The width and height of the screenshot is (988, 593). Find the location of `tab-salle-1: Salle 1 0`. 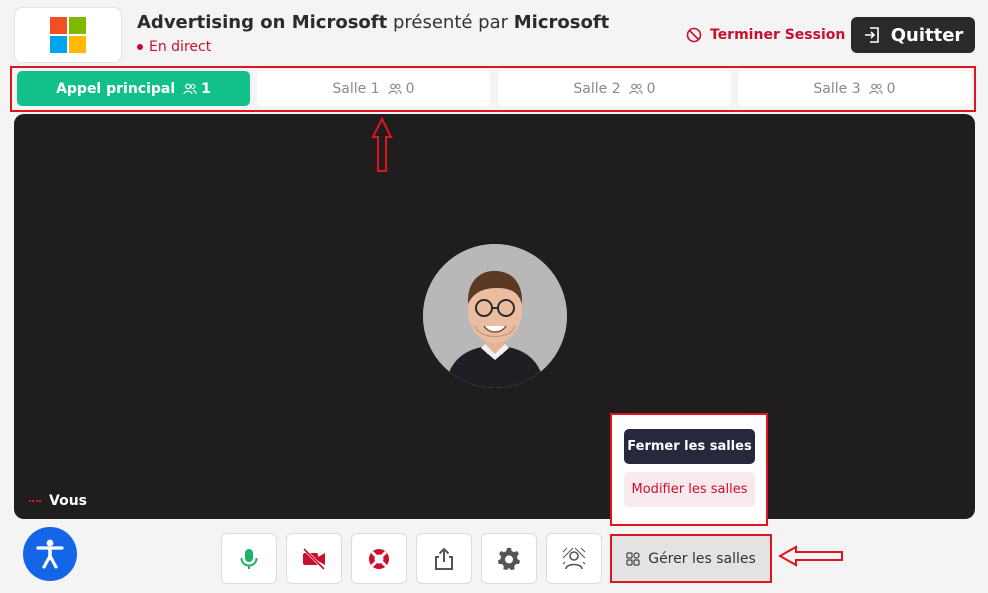

tab-salle-1: Salle 1 0 is located at coordinates (373, 88).